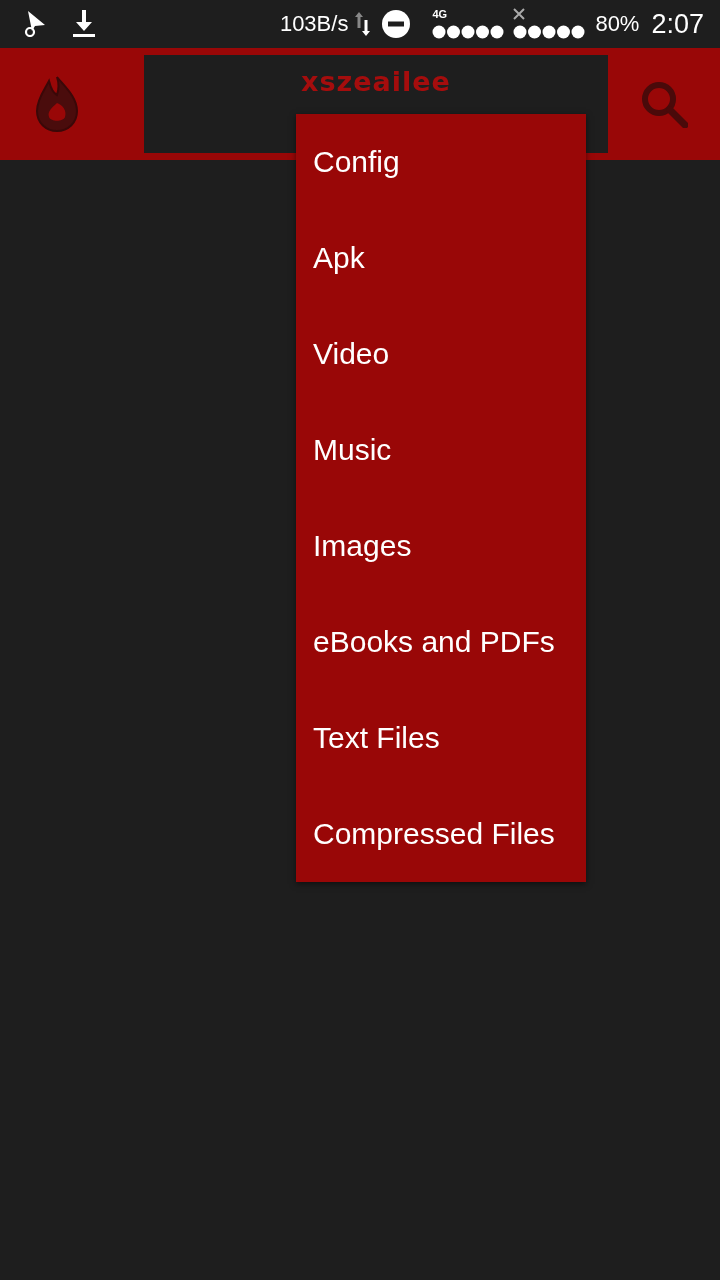 This screenshot has width=720, height=1280. What do you see at coordinates (376, 82) in the screenshot?
I see `app-logo-title: xszeailee` at bounding box center [376, 82].